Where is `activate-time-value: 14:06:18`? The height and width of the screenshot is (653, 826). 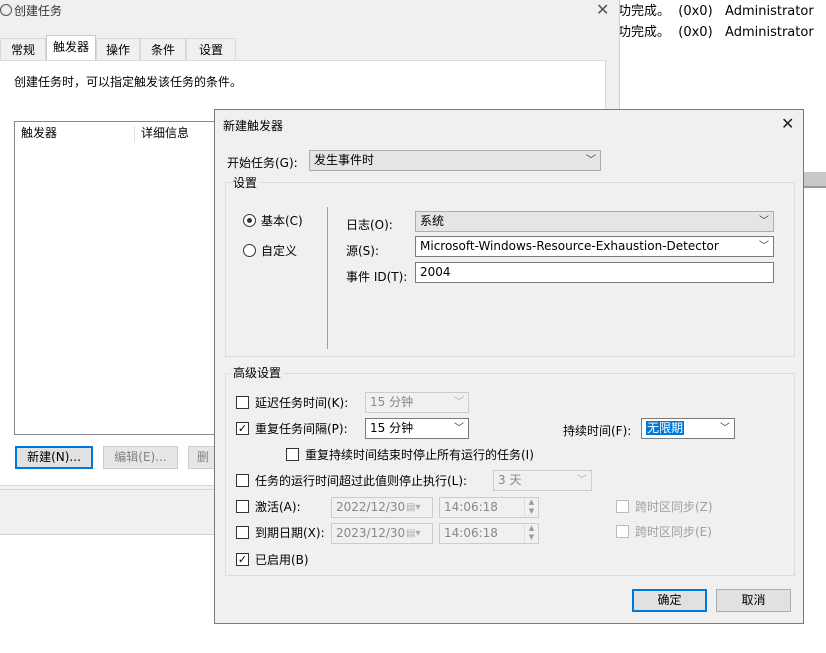 activate-time-value: 14:06:18 is located at coordinates (471, 507).